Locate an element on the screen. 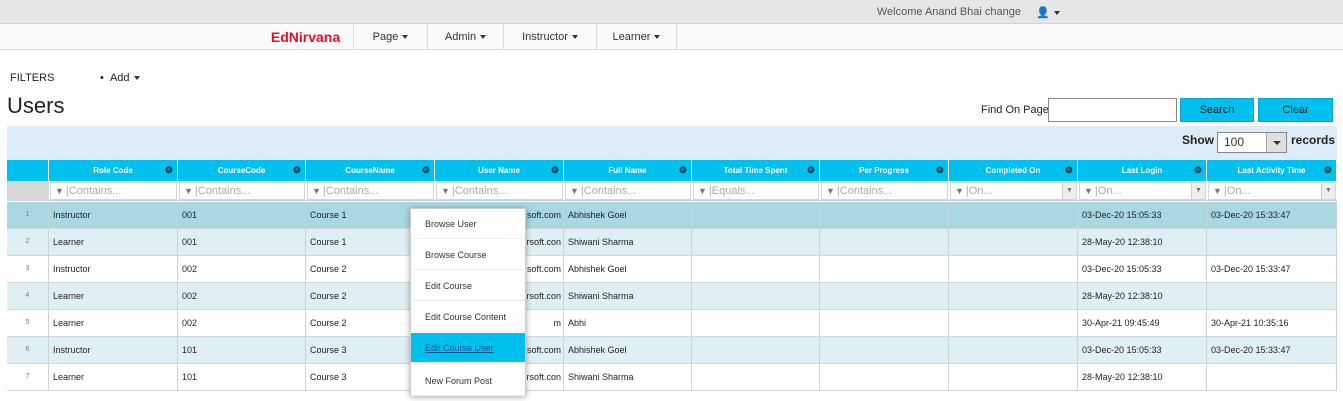  page-size-select: 100 is located at coordinates (1252, 142).